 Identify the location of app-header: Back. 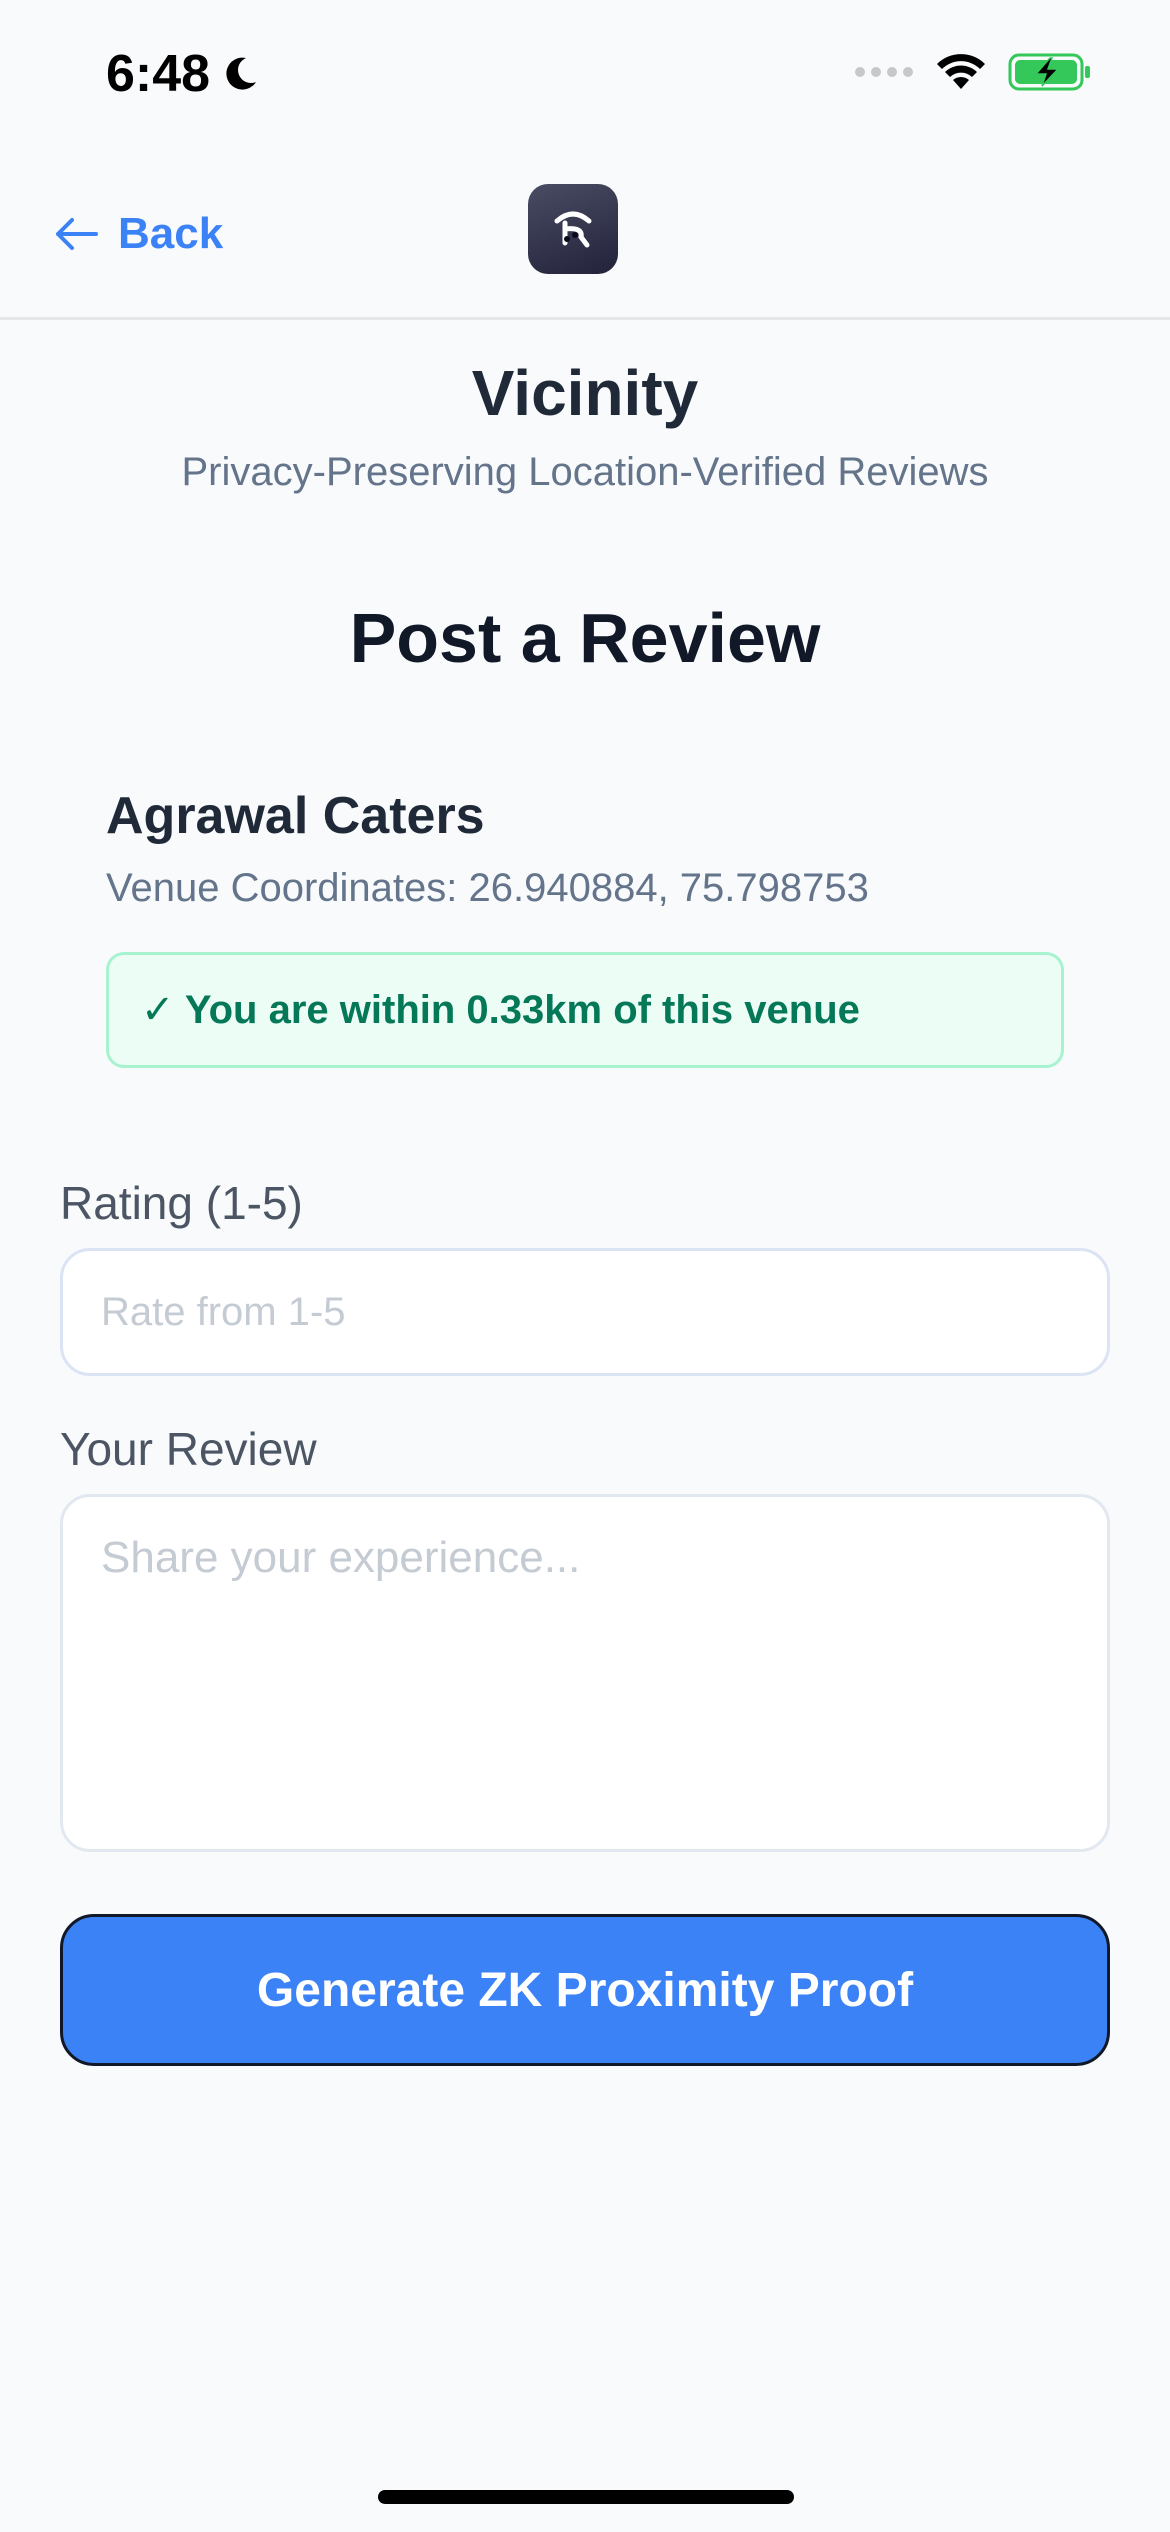
(585, 248).